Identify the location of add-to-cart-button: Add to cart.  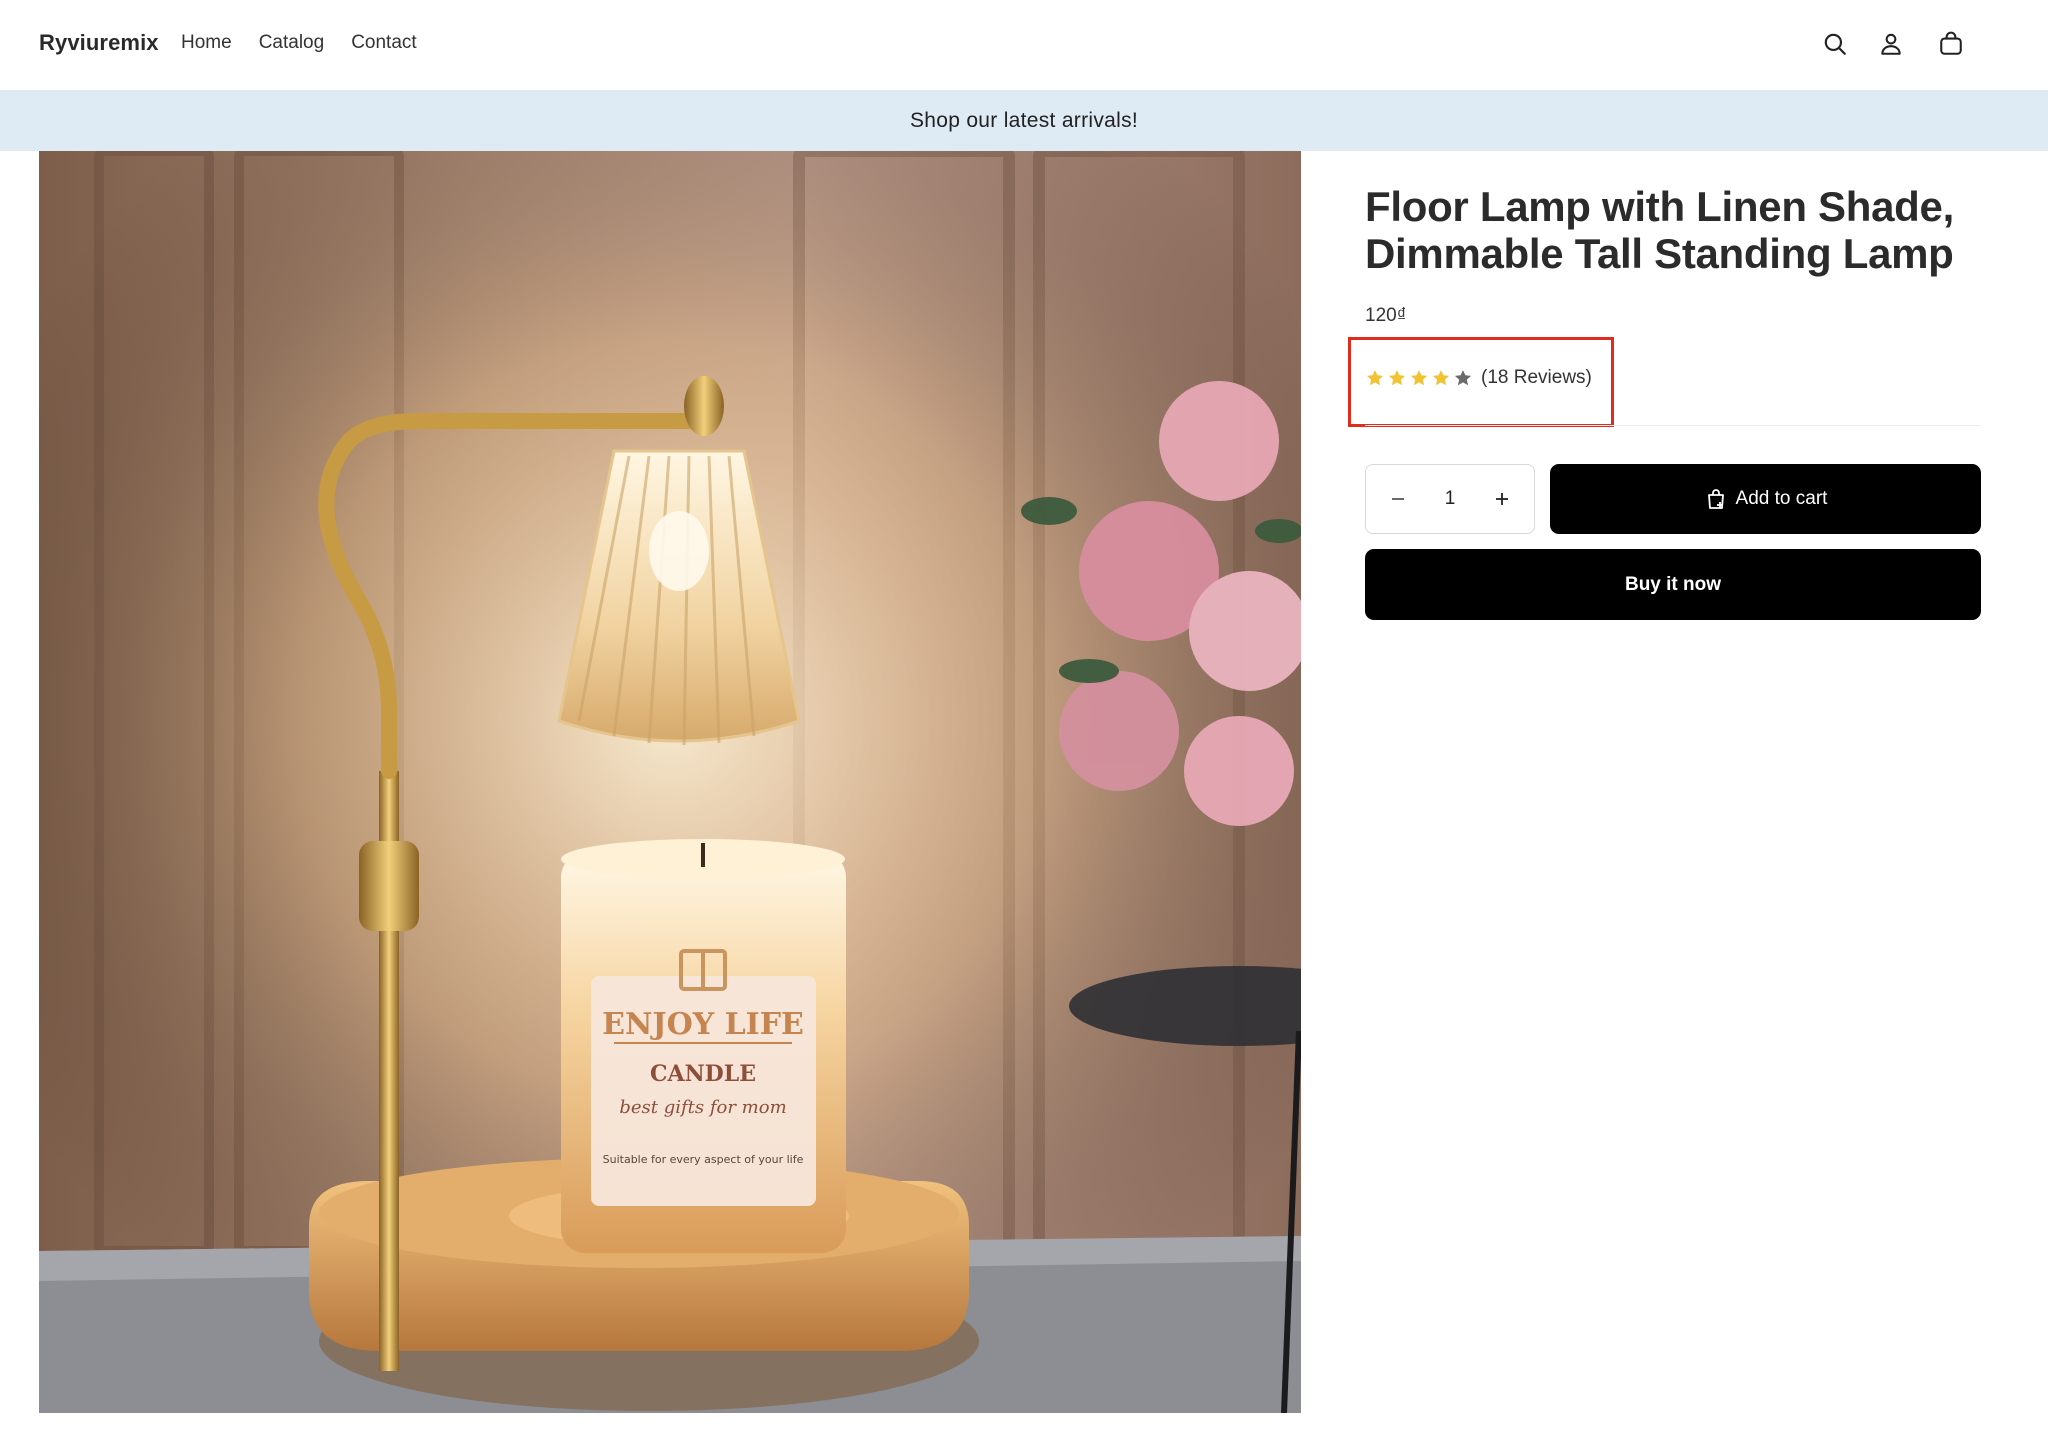
(1765, 499).